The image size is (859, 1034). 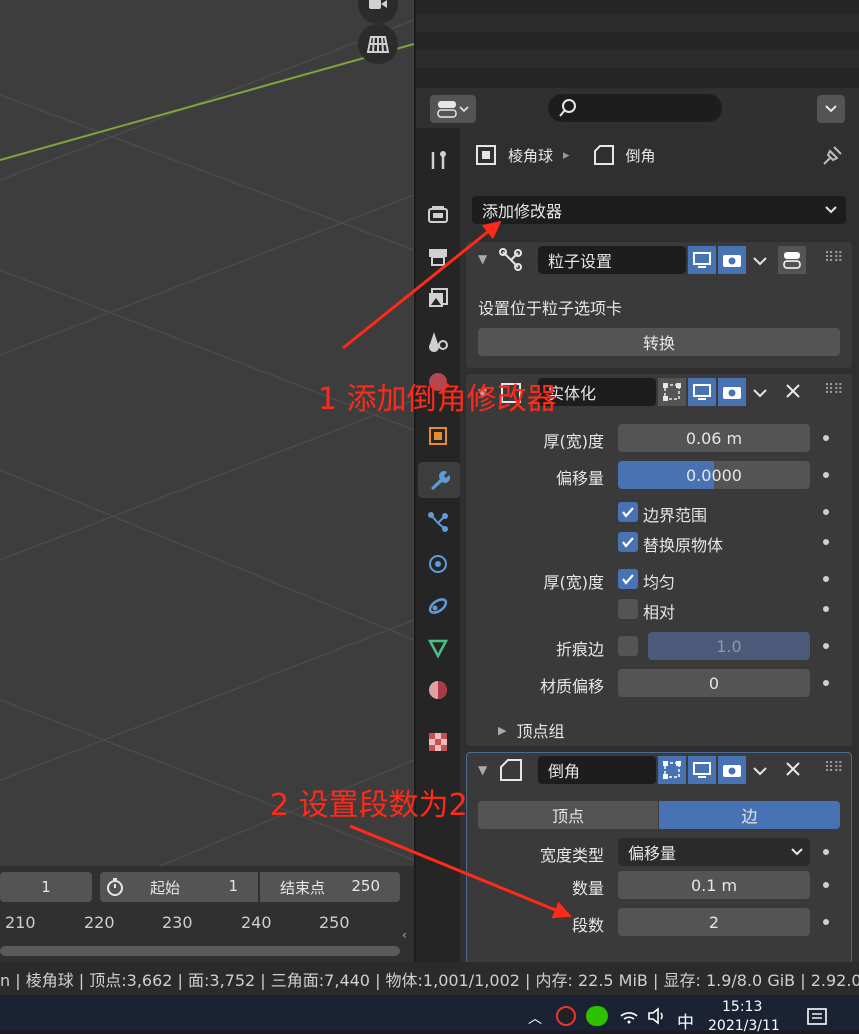 I want to click on replace-original-checkbox, so click(x=628, y=542).